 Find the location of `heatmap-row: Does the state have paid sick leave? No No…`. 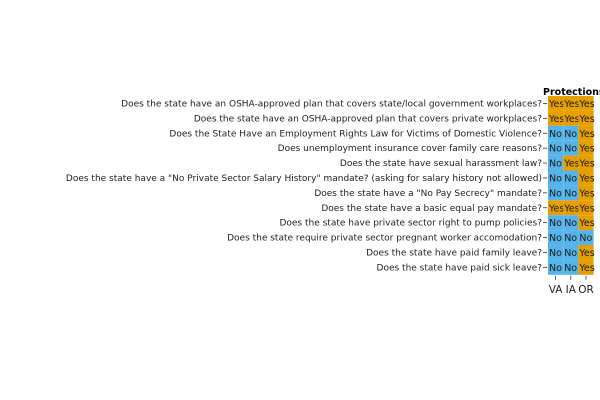

heatmap-row: Does the state have paid sick leave? No No… is located at coordinates (486, 267).